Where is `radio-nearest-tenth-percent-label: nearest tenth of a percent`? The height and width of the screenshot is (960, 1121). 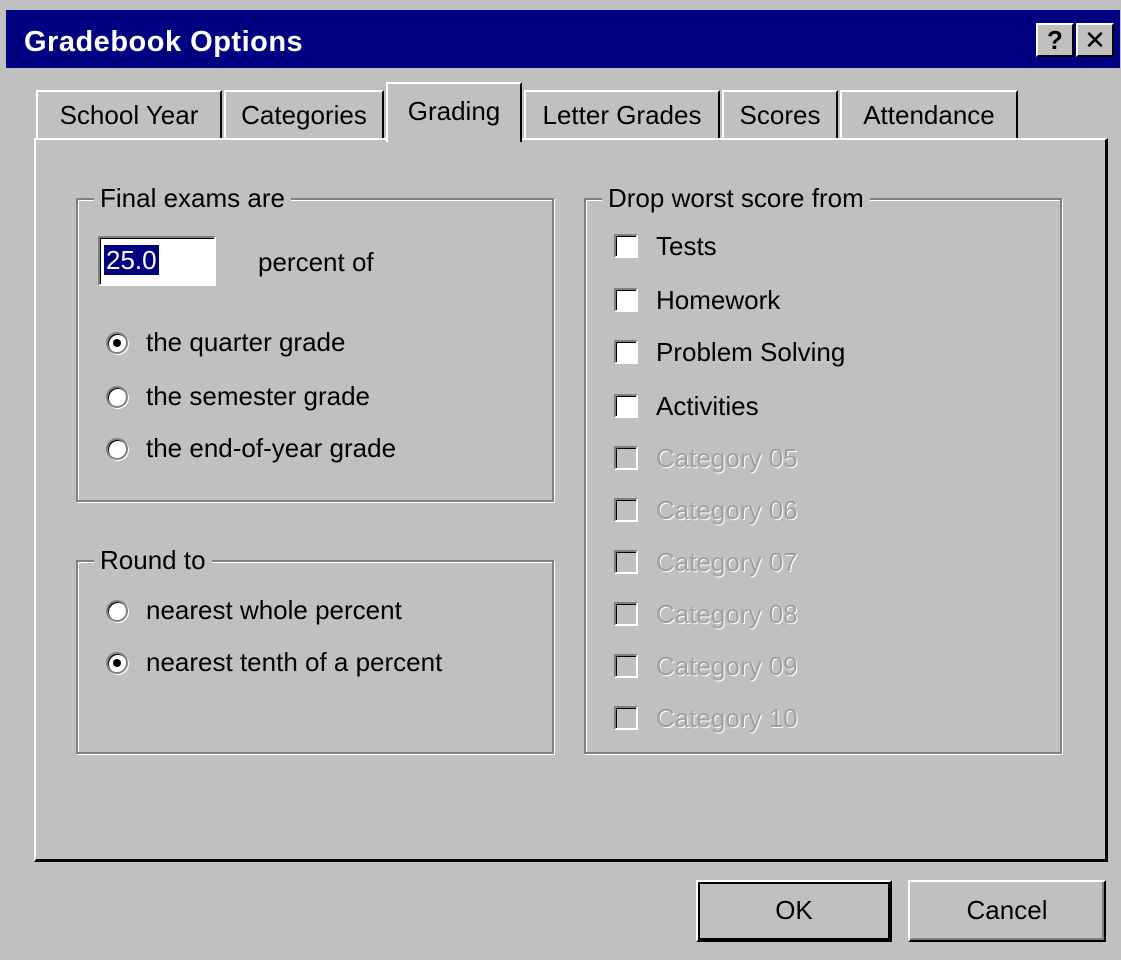 radio-nearest-tenth-percent-label: nearest tenth of a percent is located at coordinates (294, 662).